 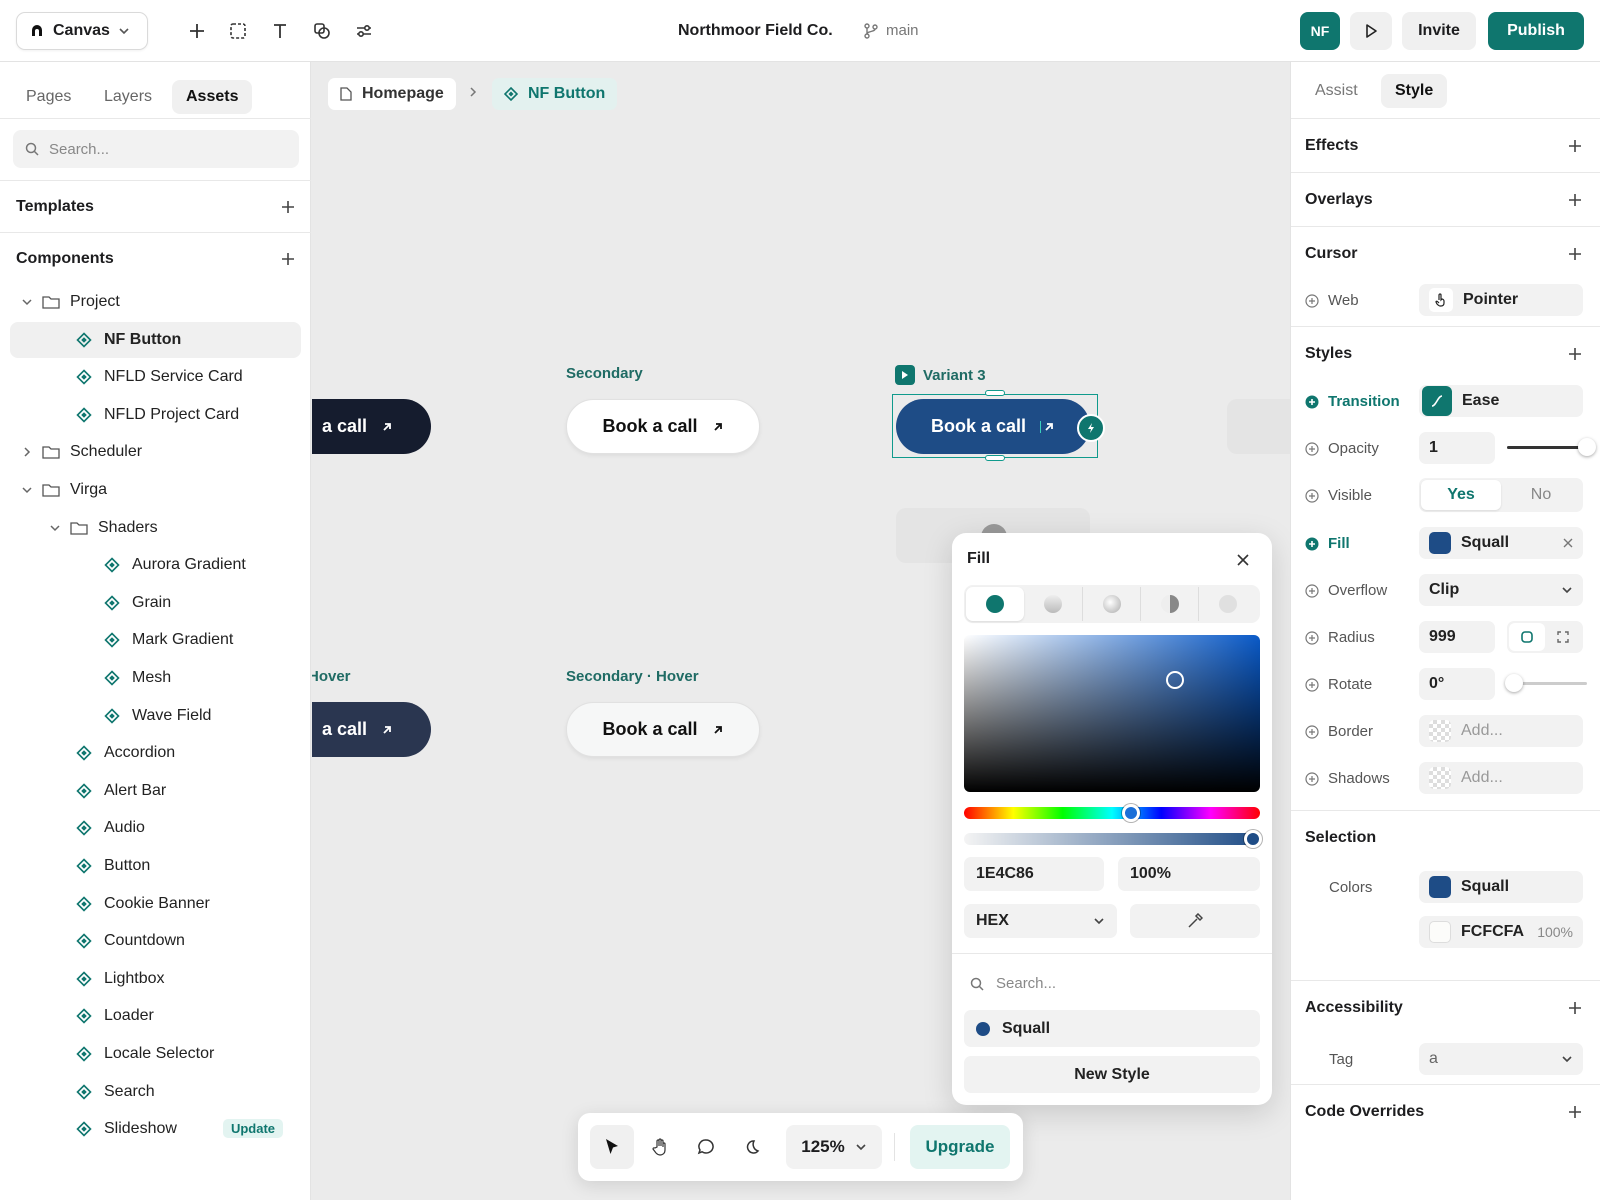 What do you see at coordinates (1541, 495) in the screenshot?
I see `visible-no-option: No` at bounding box center [1541, 495].